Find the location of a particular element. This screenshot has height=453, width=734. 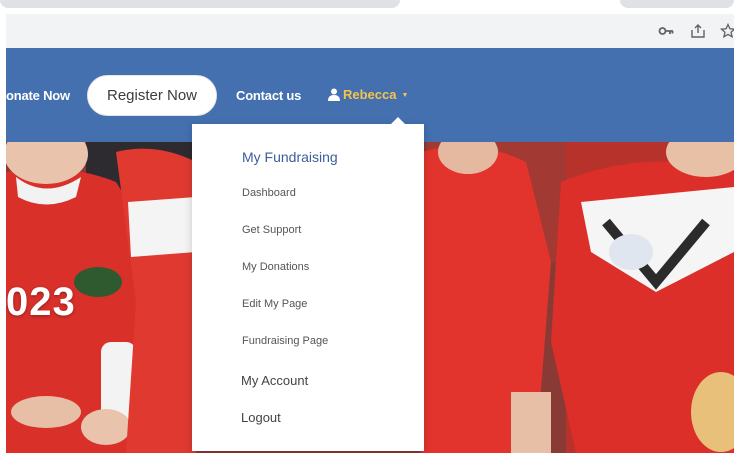

hero-year-text: 023 is located at coordinates (41, 302).